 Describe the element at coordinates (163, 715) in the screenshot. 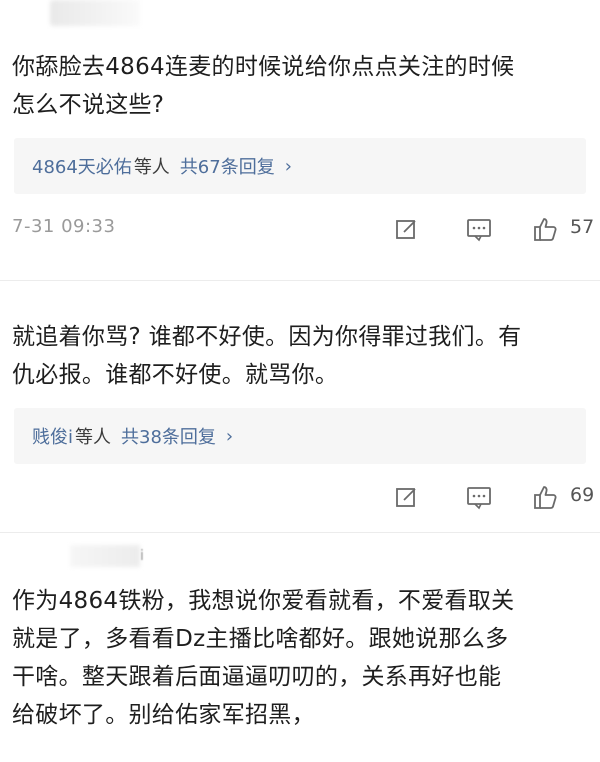

I see `comment-line: 给破坏了。别给佑家军招黑，` at that location.